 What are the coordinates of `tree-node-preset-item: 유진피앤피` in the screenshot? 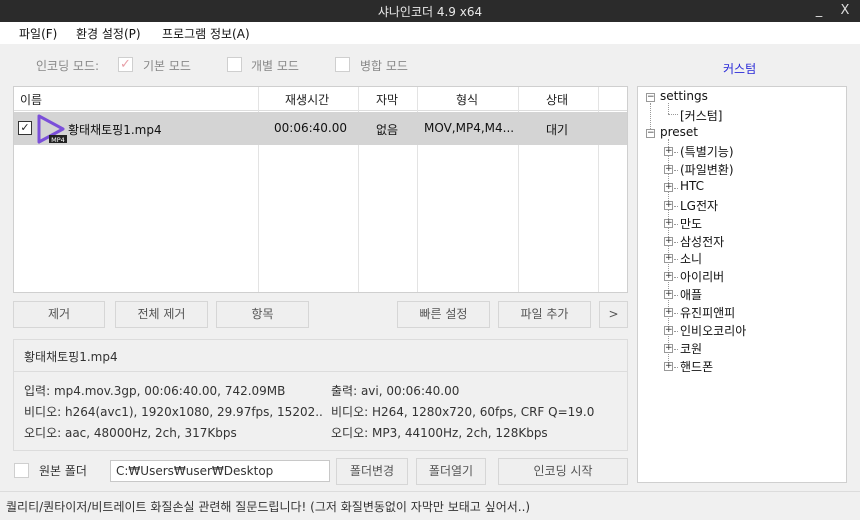 It's located at (707, 312).